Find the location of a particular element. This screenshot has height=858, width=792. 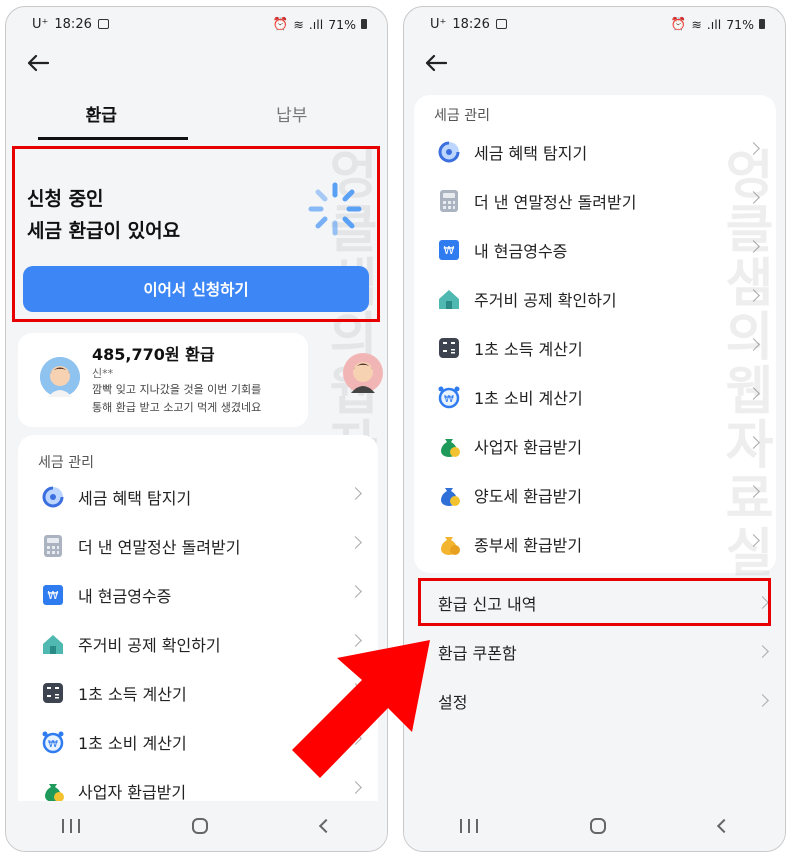

apply-card: 신청 중인 세금 환급이 있어요 이어서 신청하기 is located at coordinates (196, 234).